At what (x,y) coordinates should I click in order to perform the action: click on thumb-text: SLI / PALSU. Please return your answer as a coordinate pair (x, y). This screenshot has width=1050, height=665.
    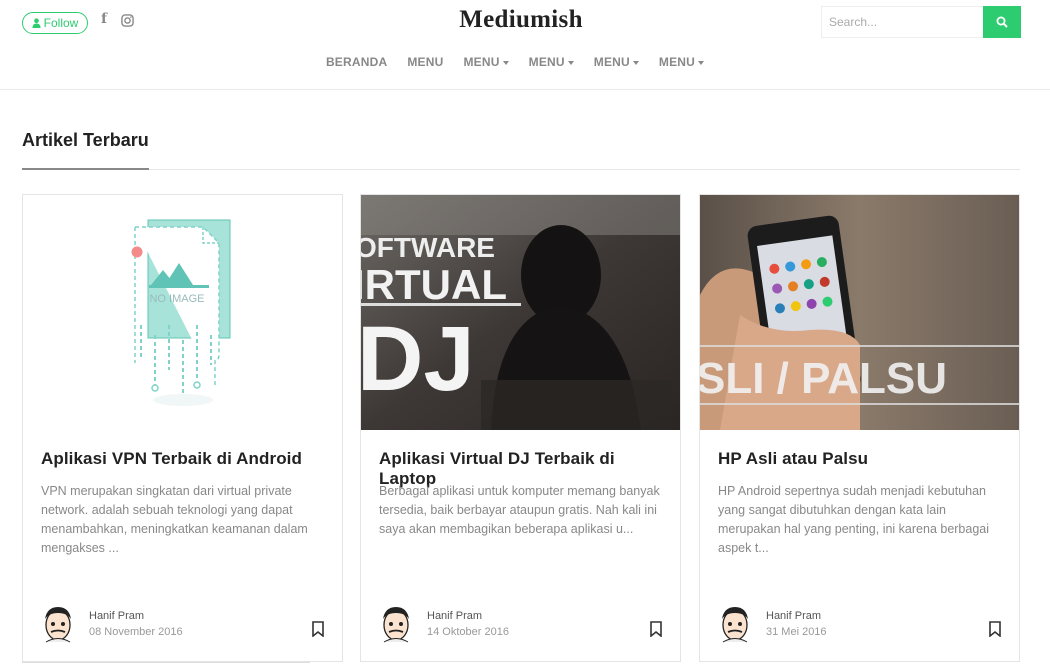
    Looking at the image, I should click on (823, 378).